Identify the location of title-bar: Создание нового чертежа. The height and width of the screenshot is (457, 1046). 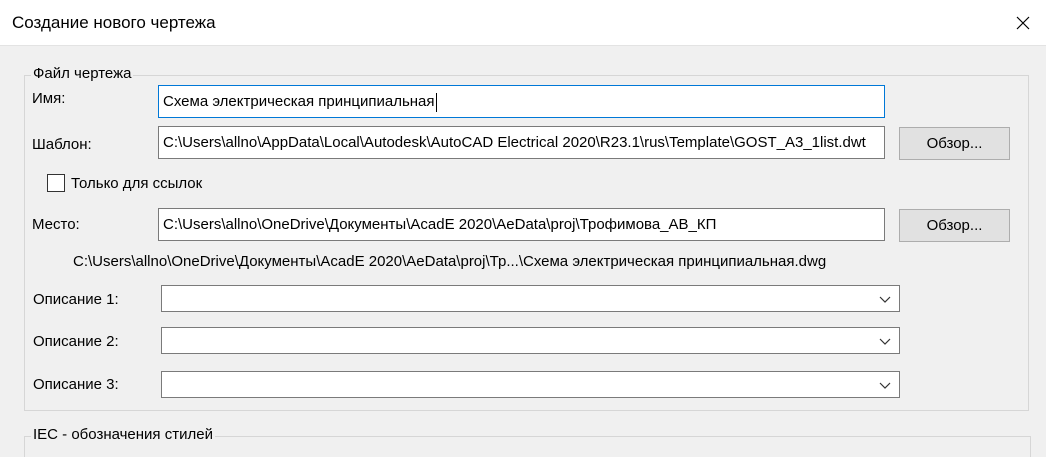
(523, 23).